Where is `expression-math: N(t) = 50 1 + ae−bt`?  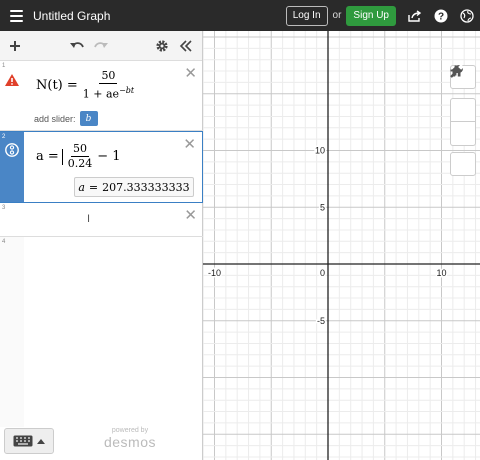 expression-math: N(t) = 50 1 + ae−bt is located at coordinates (86, 85).